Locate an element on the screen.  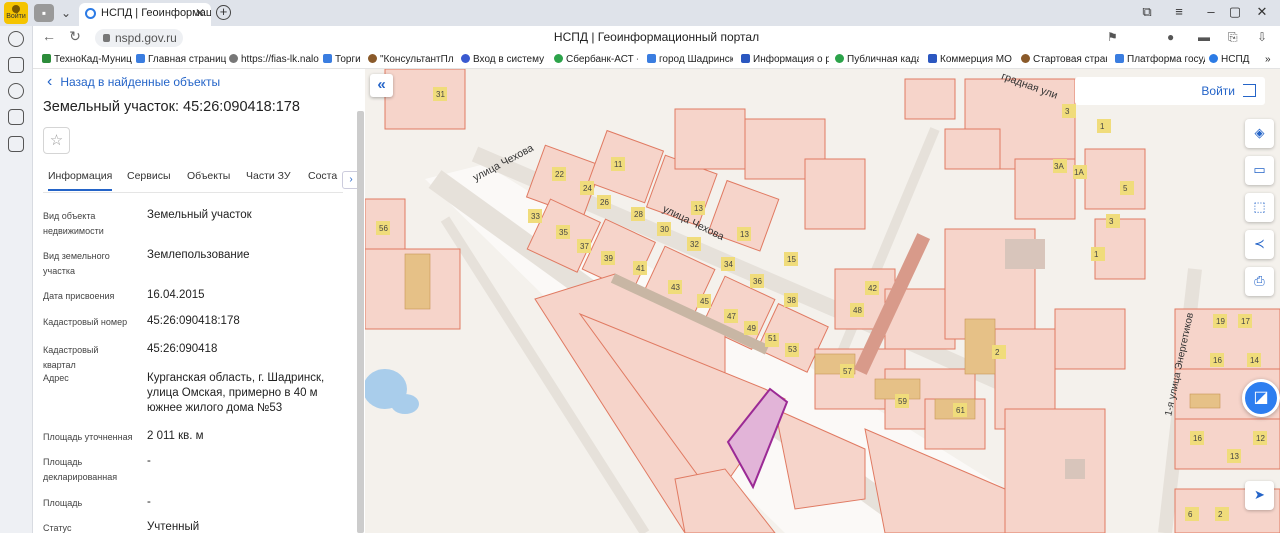
field-label: Кадастровый номер is located at coordinates (85, 322).